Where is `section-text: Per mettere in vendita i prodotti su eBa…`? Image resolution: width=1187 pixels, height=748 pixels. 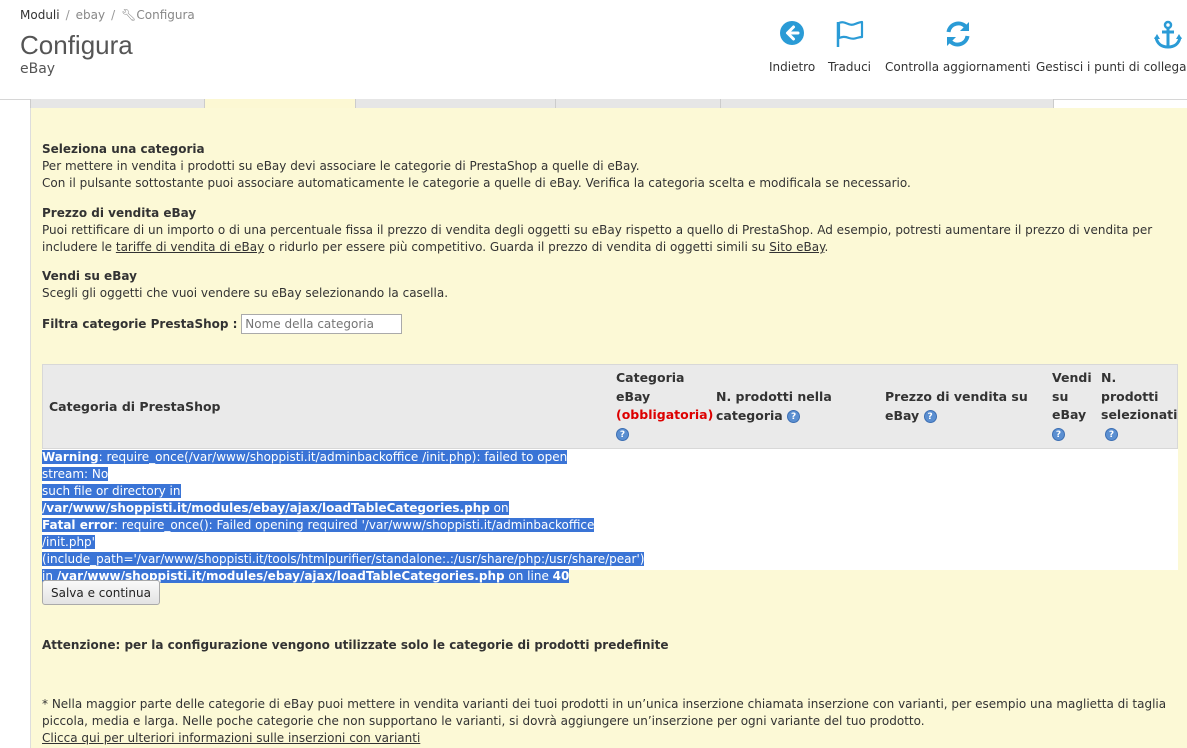 section-text: Per mettere in vendita i prodotti su eBa… is located at coordinates (341, 166).